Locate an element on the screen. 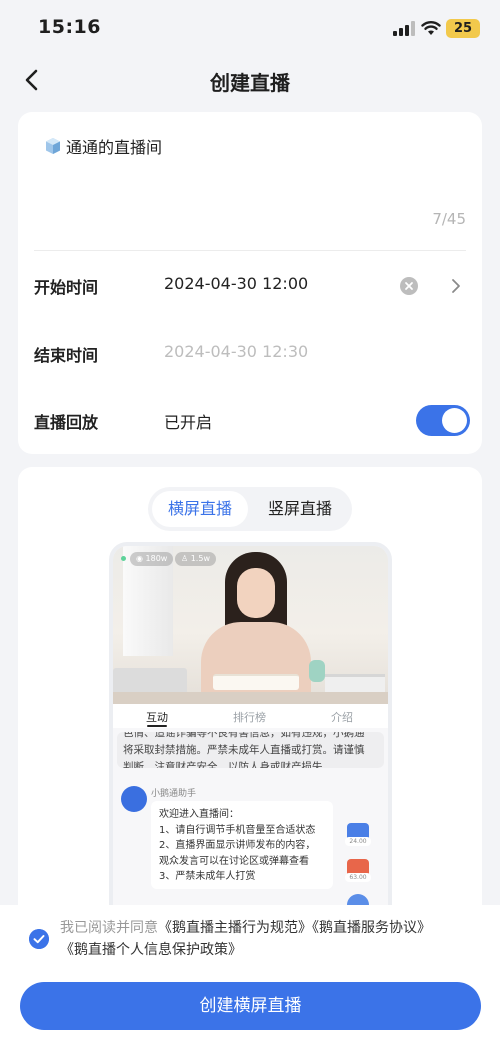 This screenshot has width=500, height=1064. page-title: 创建直播 is located at coordinates (250, 83).